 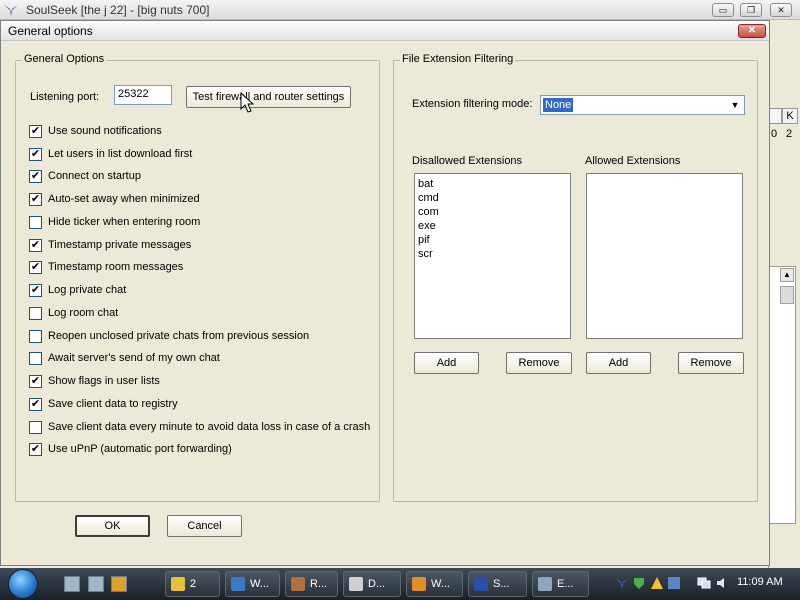 What do you see at coordinates (112, 526) in the screenshot?
I see `ok-button: OK` at bounding box center [112, 526].